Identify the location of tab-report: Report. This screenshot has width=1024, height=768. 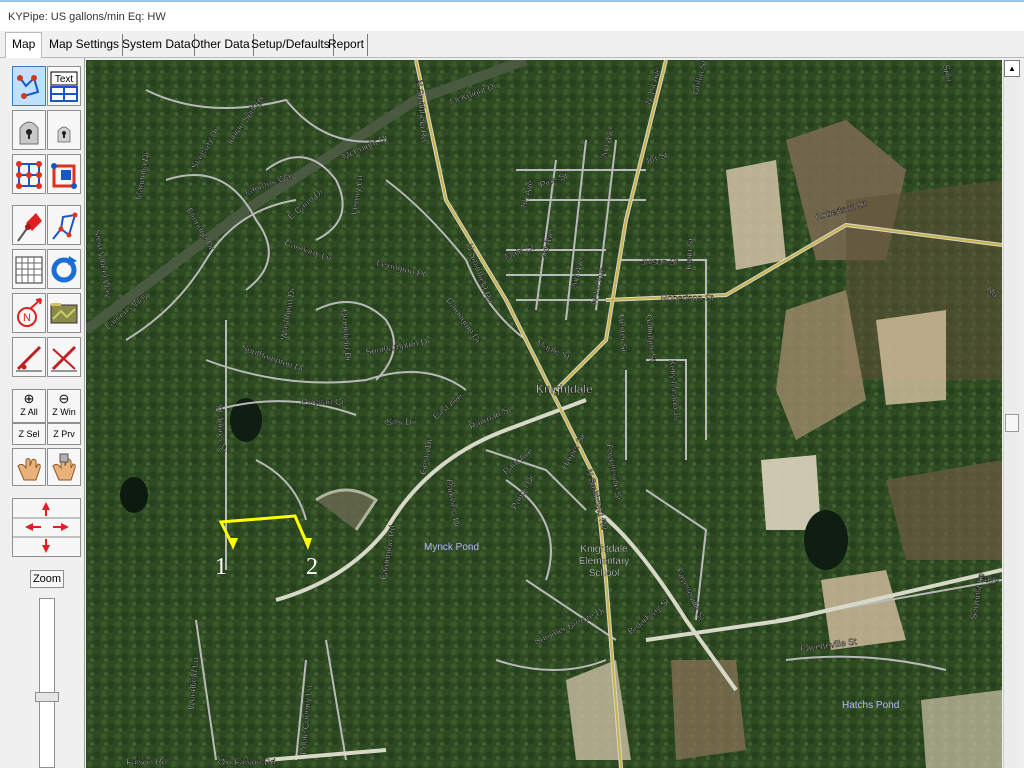
(347, 45).